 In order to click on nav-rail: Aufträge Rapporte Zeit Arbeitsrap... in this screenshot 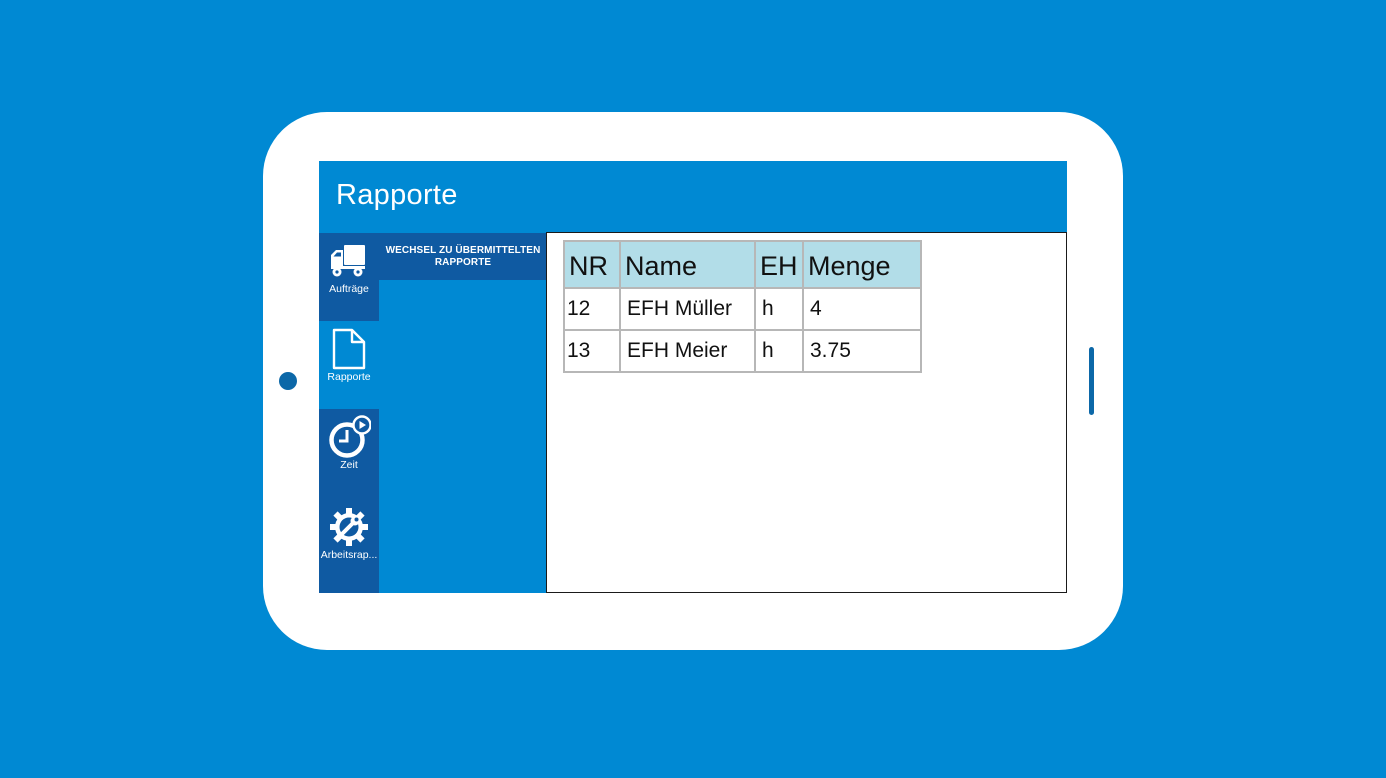, I will do `click(349, 413)`.